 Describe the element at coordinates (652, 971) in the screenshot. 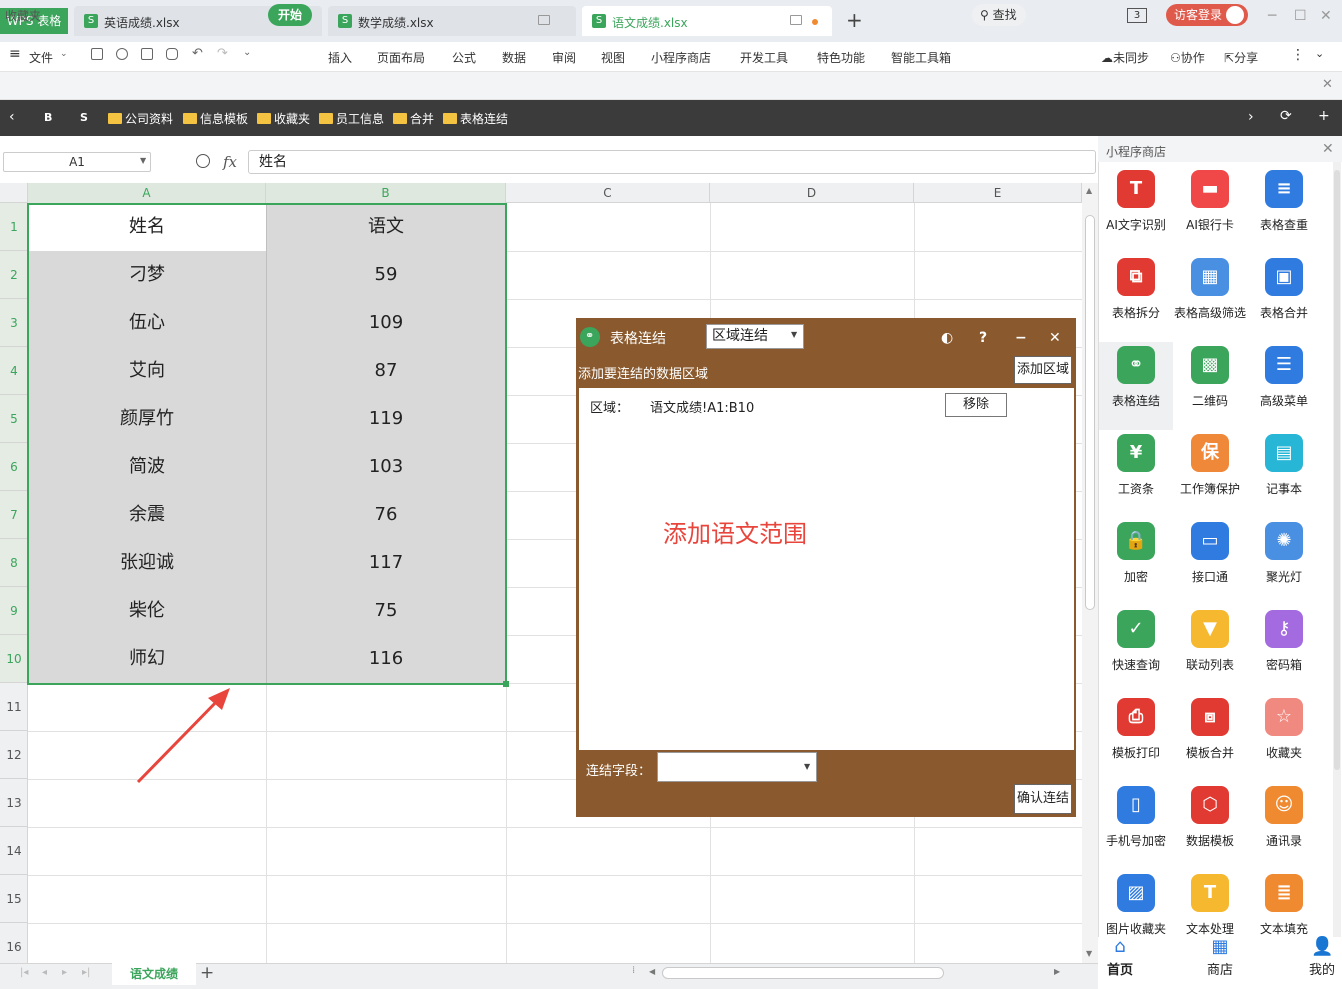

I see `scroll-left-icon: ◀` at that location.